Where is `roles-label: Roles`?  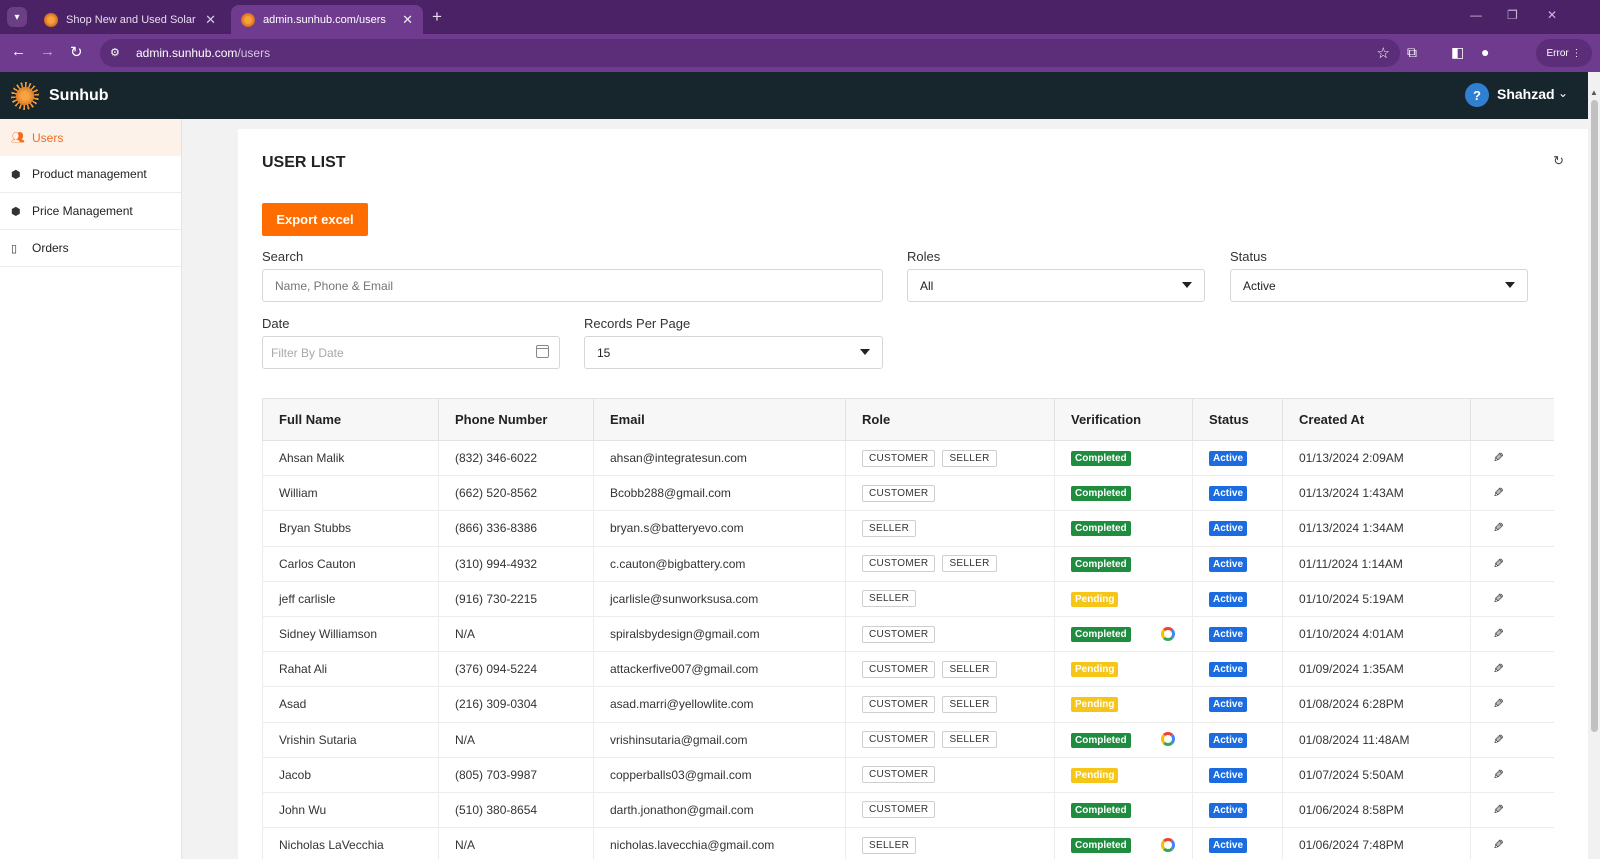 roles-label: Roles is located at coordinates (924, 256).